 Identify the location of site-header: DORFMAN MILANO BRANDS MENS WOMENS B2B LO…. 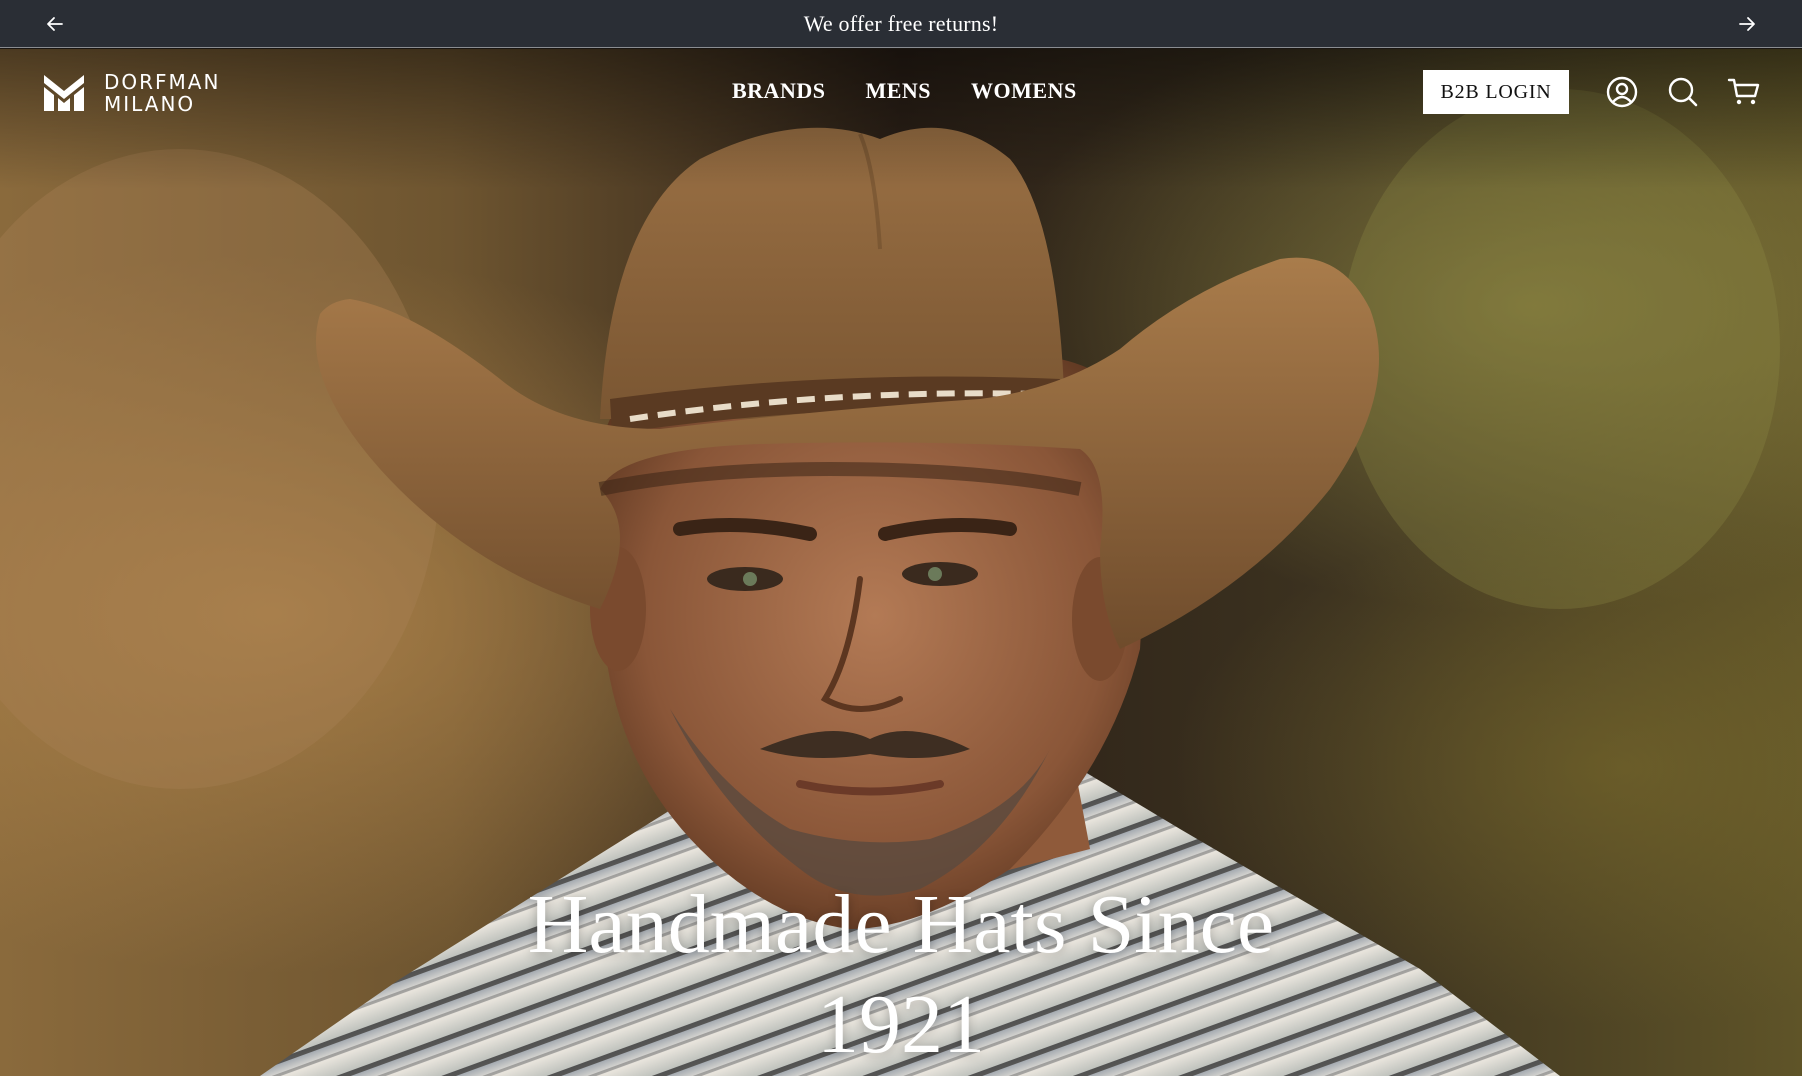
(901, 92).